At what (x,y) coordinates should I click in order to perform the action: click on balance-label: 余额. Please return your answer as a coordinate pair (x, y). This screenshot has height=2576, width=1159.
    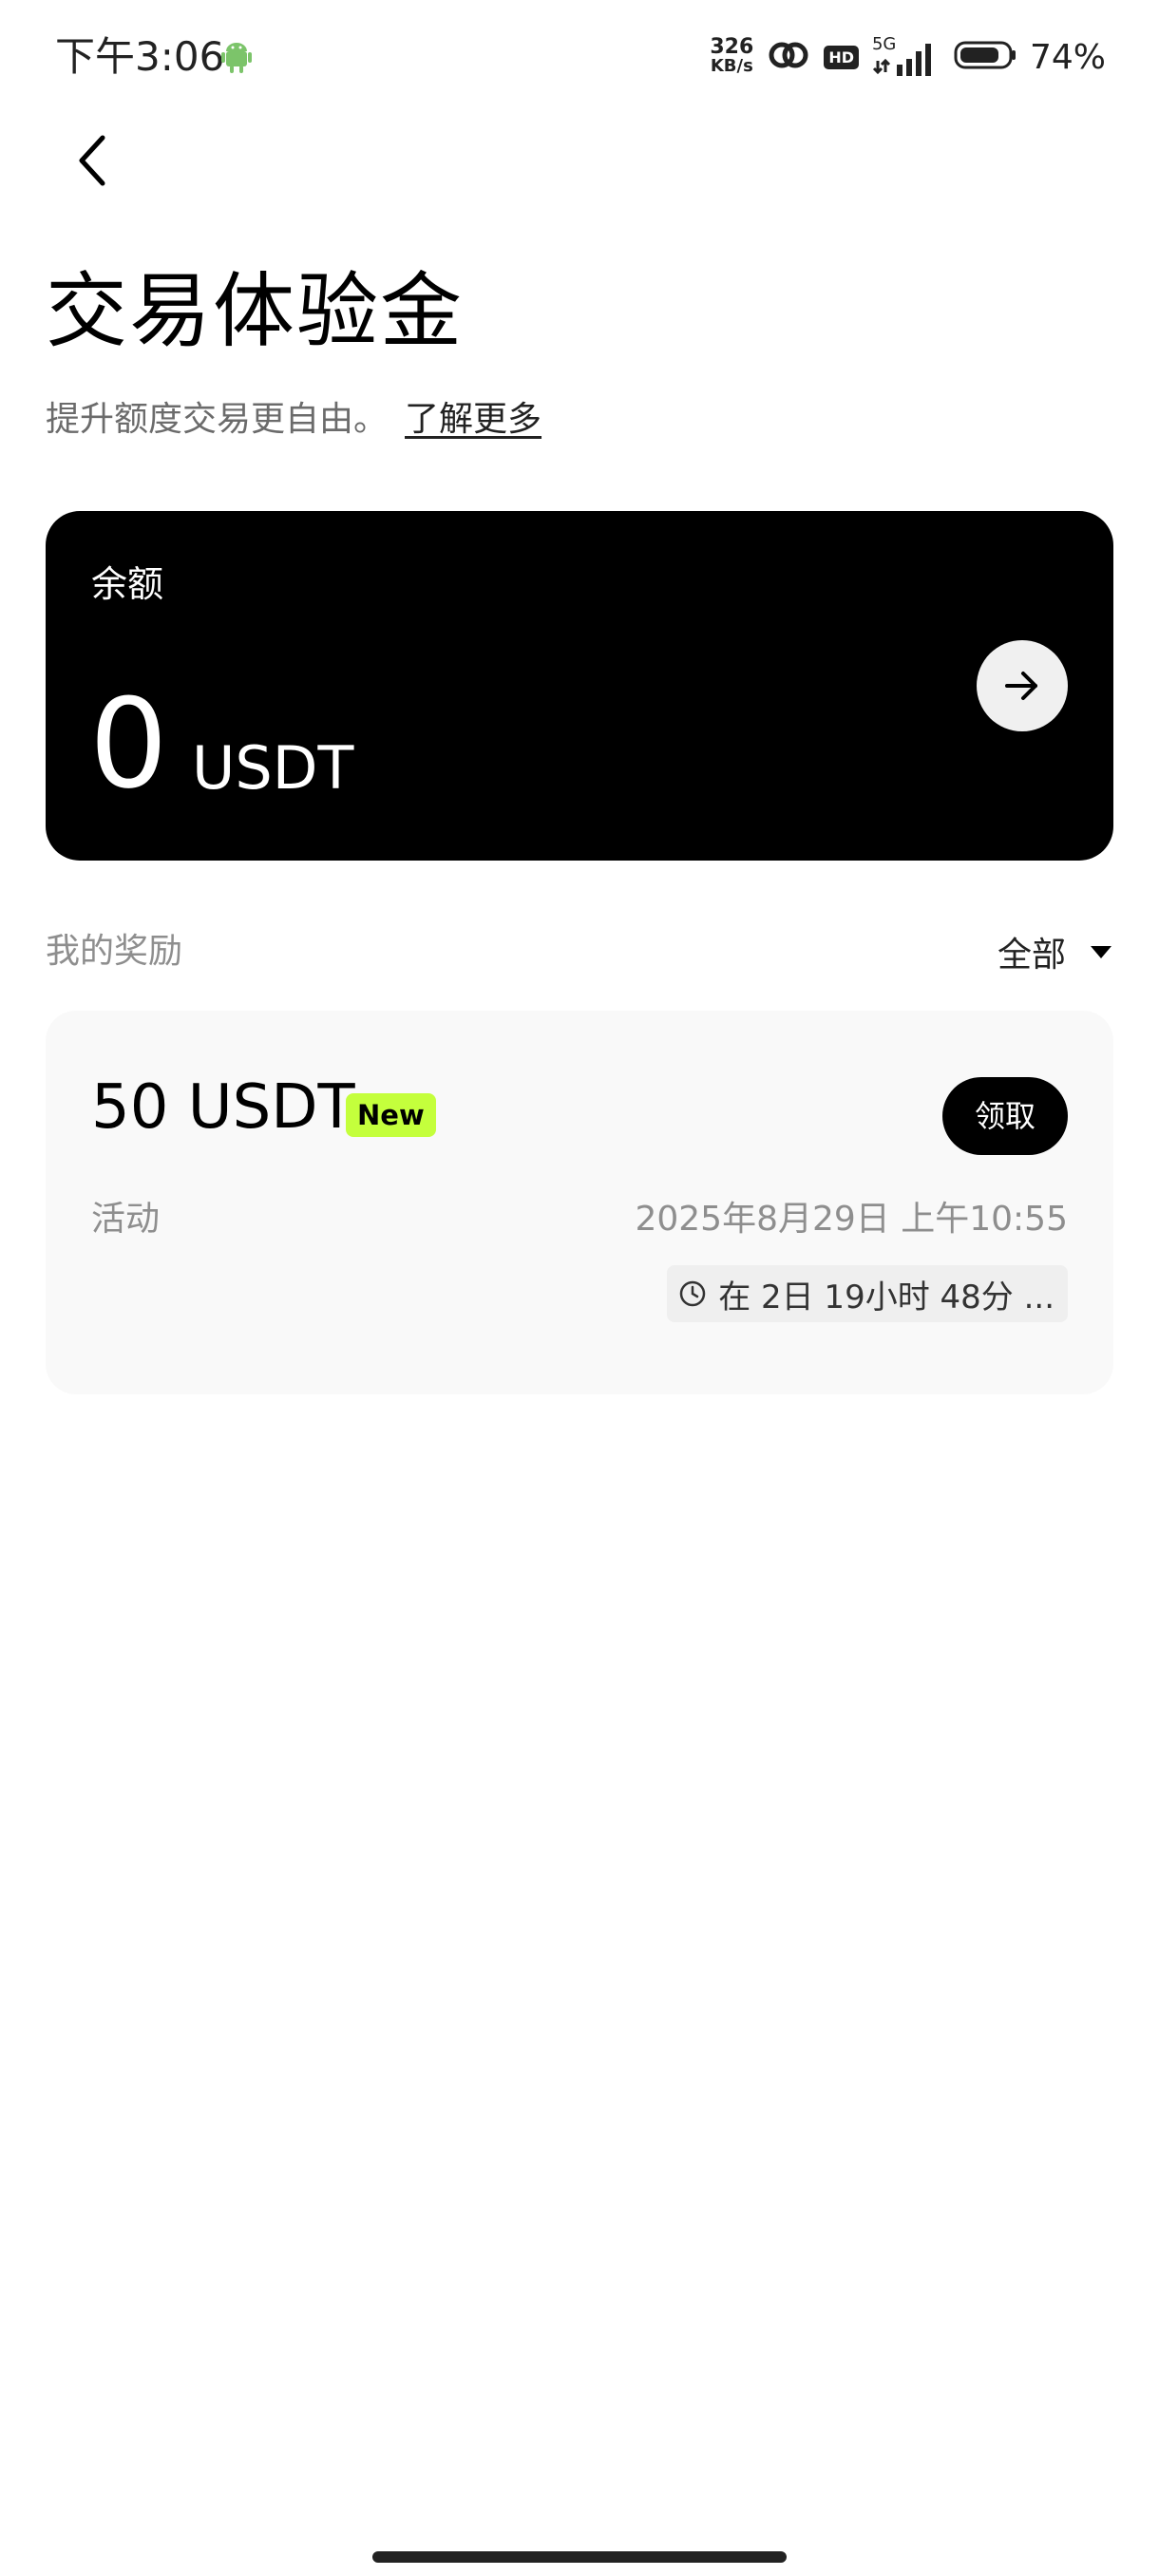
    Looking at the image, I should click on (127, 584).